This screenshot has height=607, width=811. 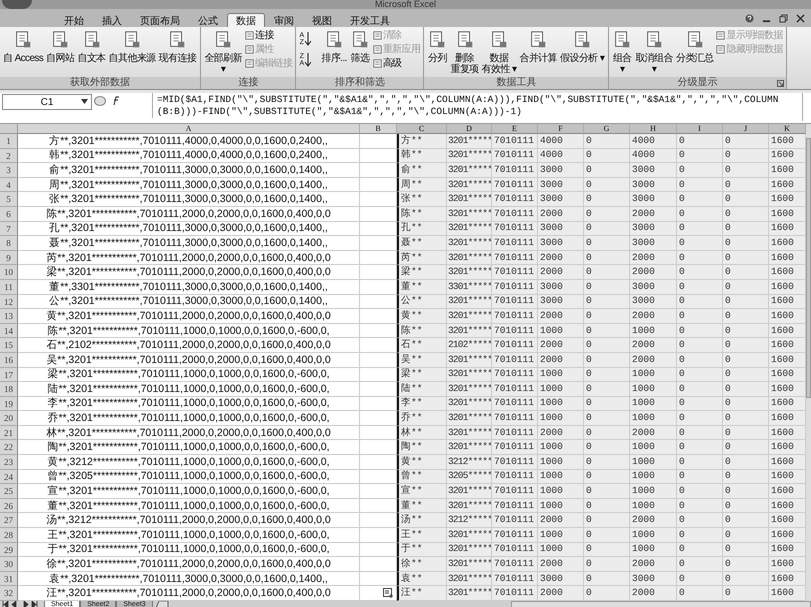 I want to click on row-header: 17, so click(x=9, y=375).